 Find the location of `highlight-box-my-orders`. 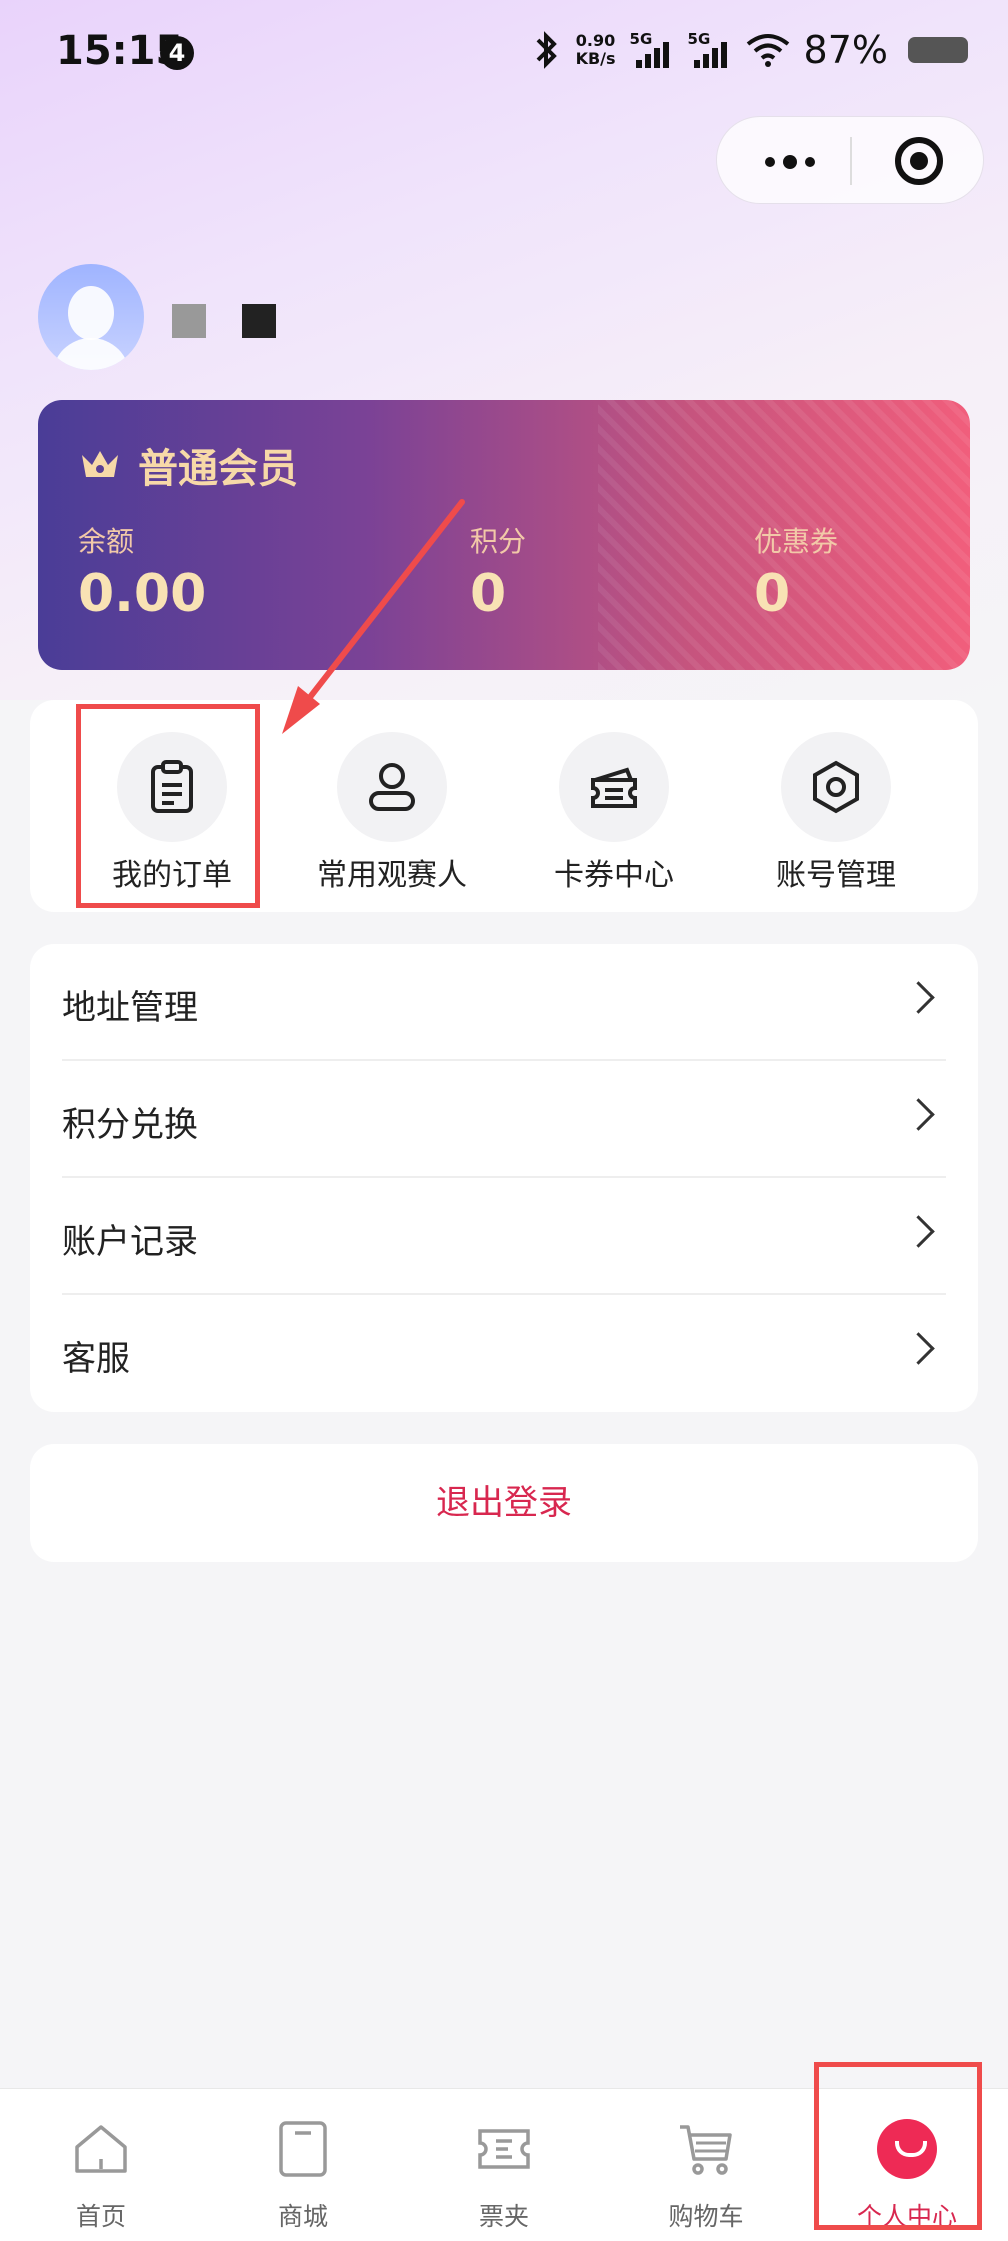

highlight-box-my-orders is located at coordinates (168, 806).